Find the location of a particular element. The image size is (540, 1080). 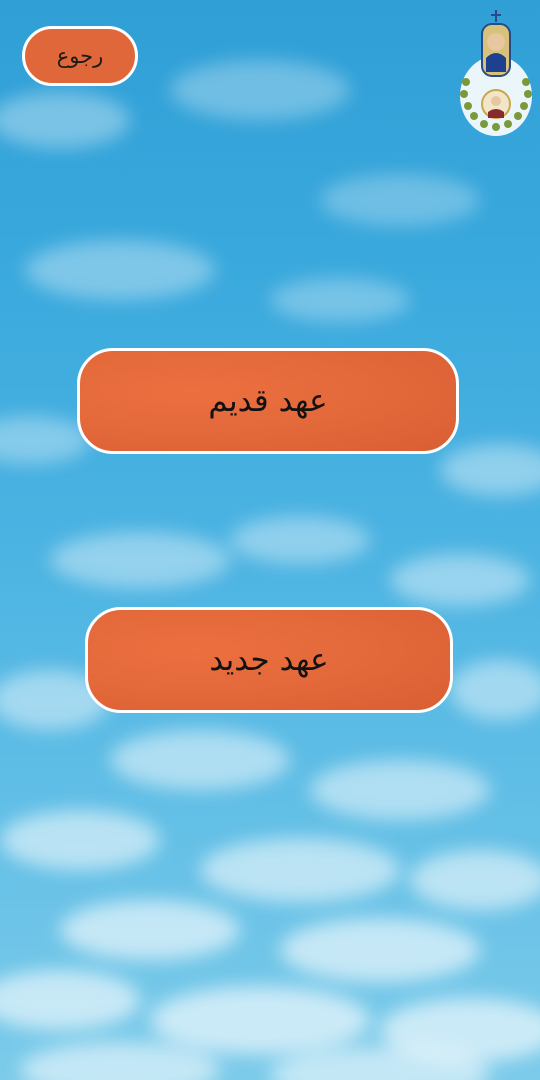

back-button: رجوع is located at coordinates (80, 56).